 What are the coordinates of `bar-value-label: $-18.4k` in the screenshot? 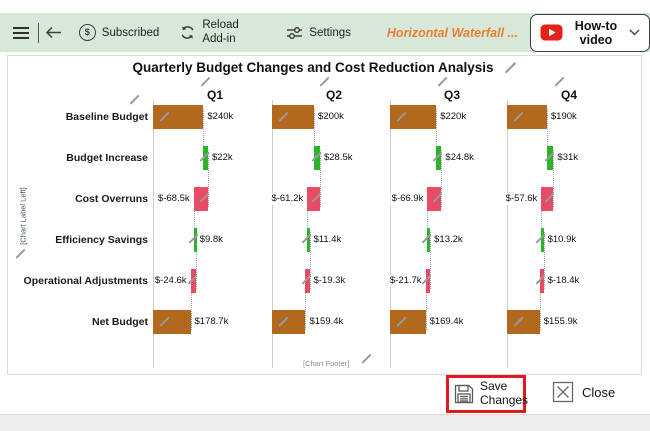 It's located at (563, 281).